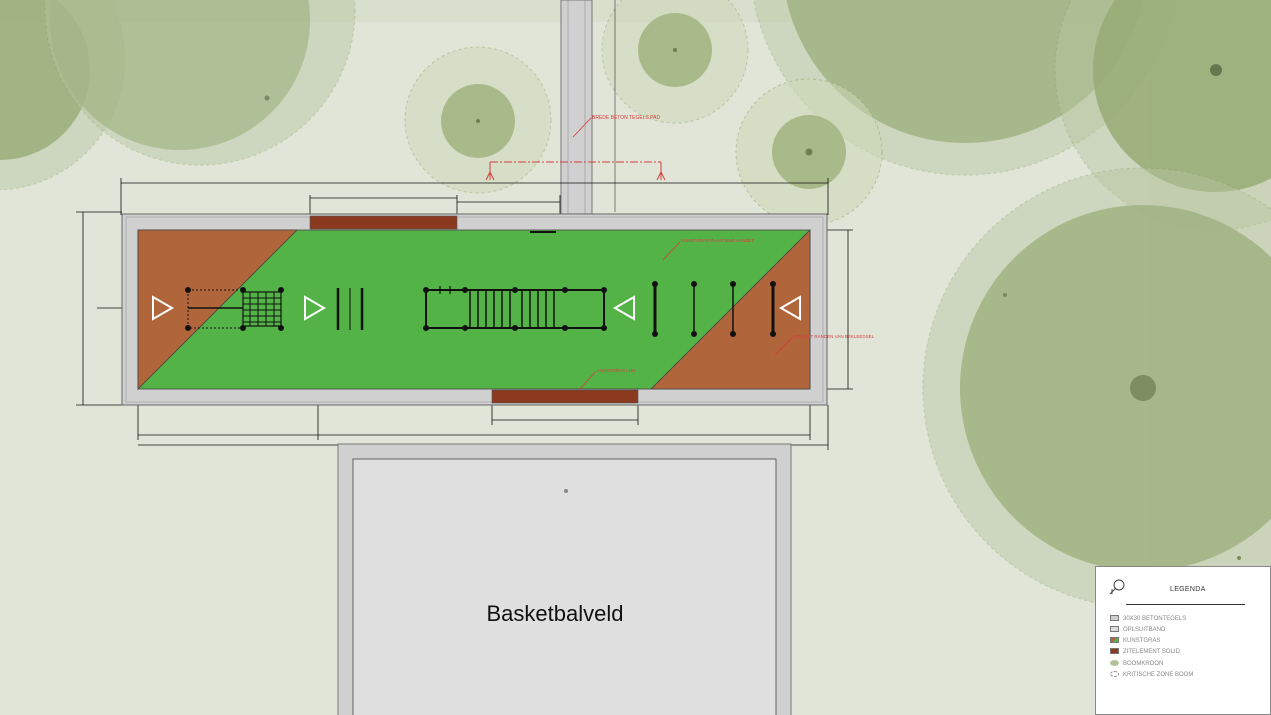 The image size is (1271, 715). What do you see at coordinates (834, 336) in the screenshot?
I see `annotation-rubber-edge: OPSLUIT RANDEN VAN BEKLEEDSEL` at bounding box center [834, 336].